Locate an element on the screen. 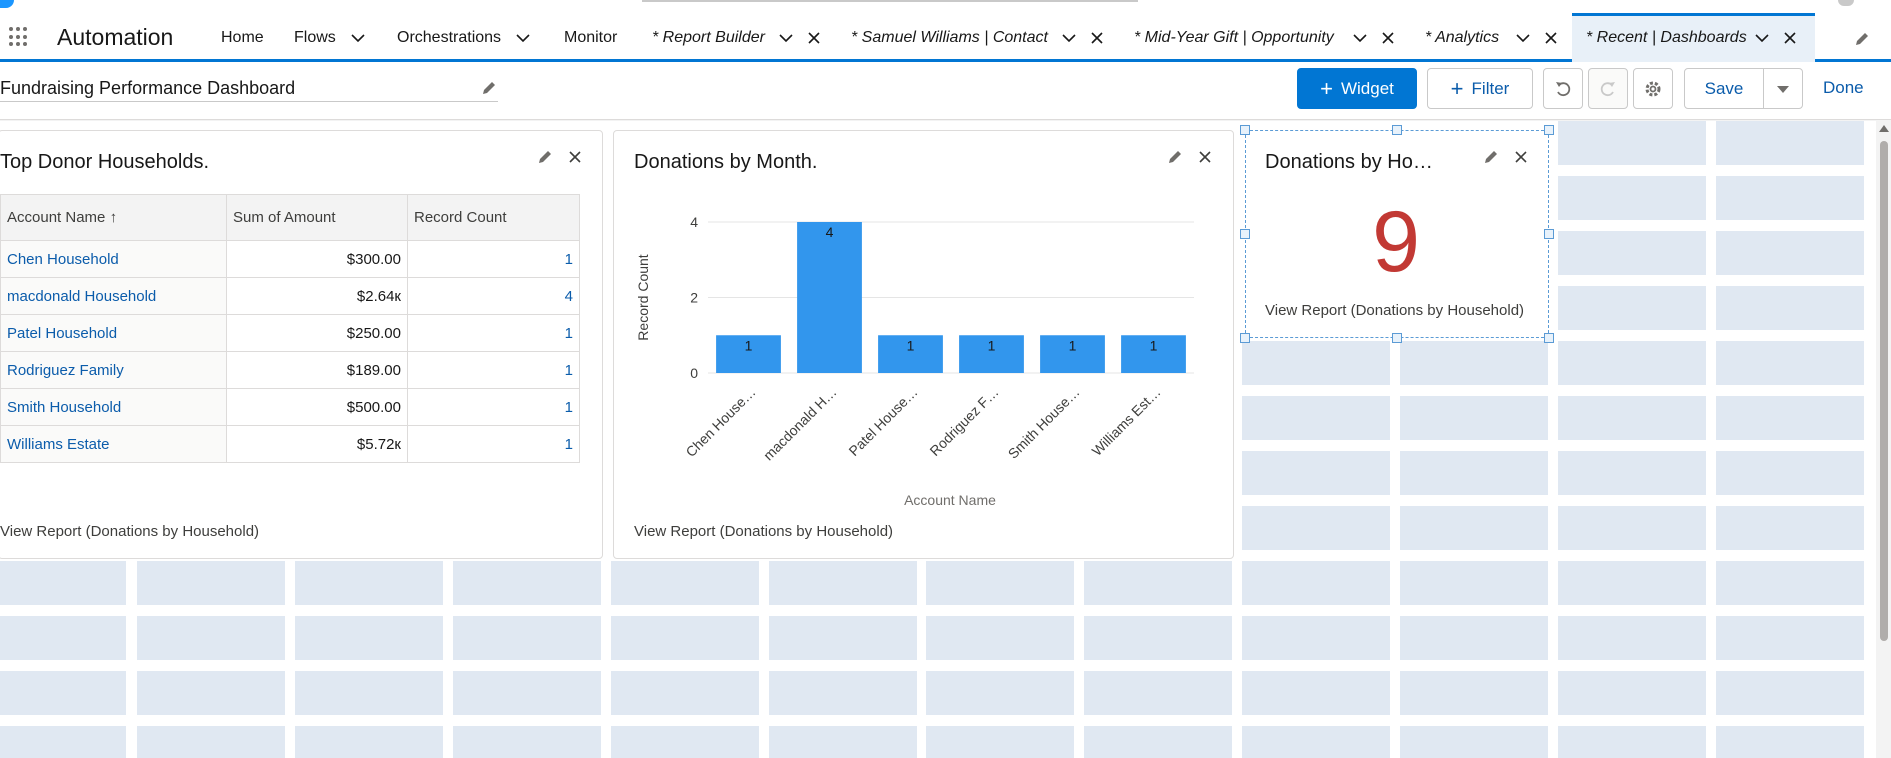 Image resolution: width=1891 pixels, height=758 pixels. save-menu-button is located at coordinates (1783, 88).